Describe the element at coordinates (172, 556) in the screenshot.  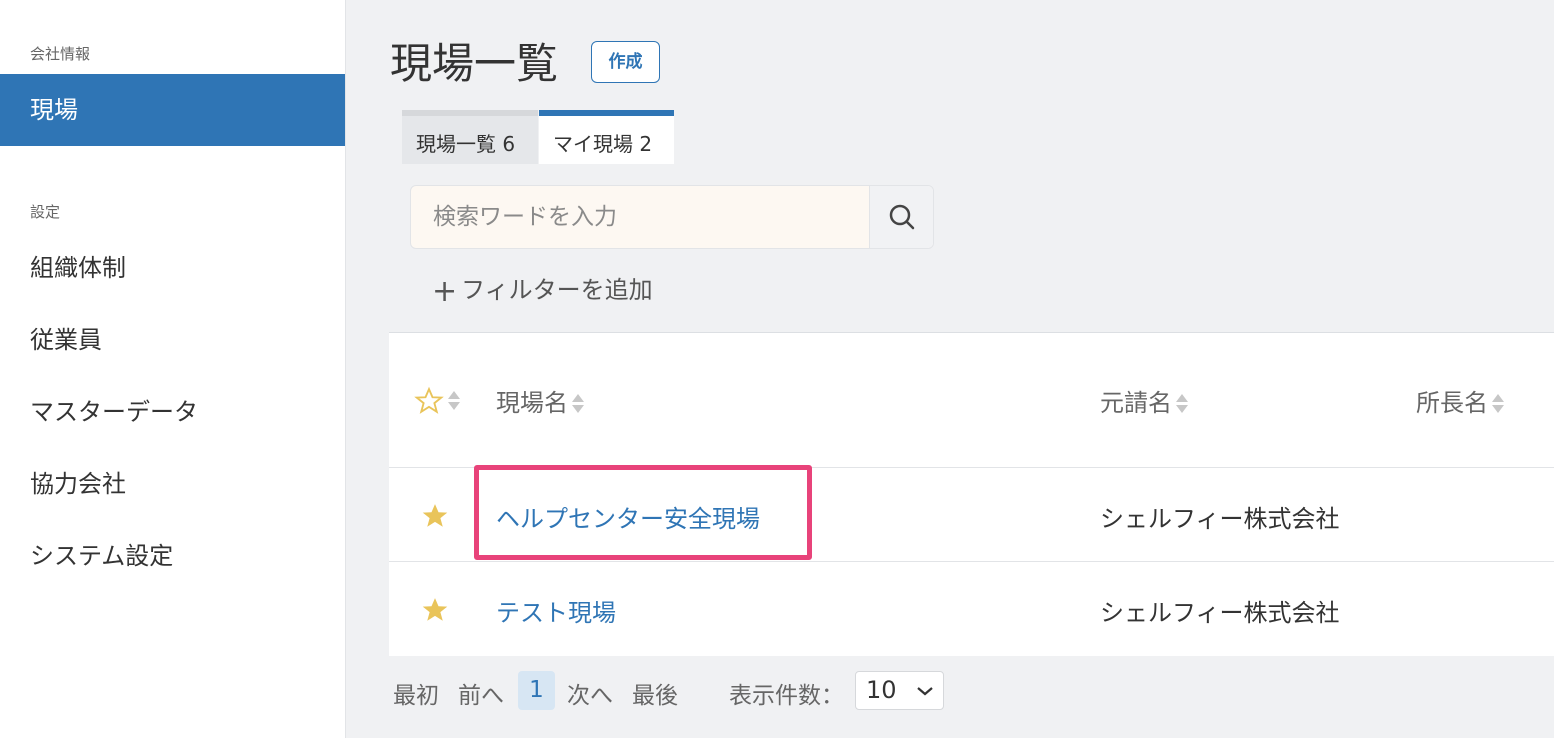
I see `sidebar-item-system-settings: システム設定` at that location.